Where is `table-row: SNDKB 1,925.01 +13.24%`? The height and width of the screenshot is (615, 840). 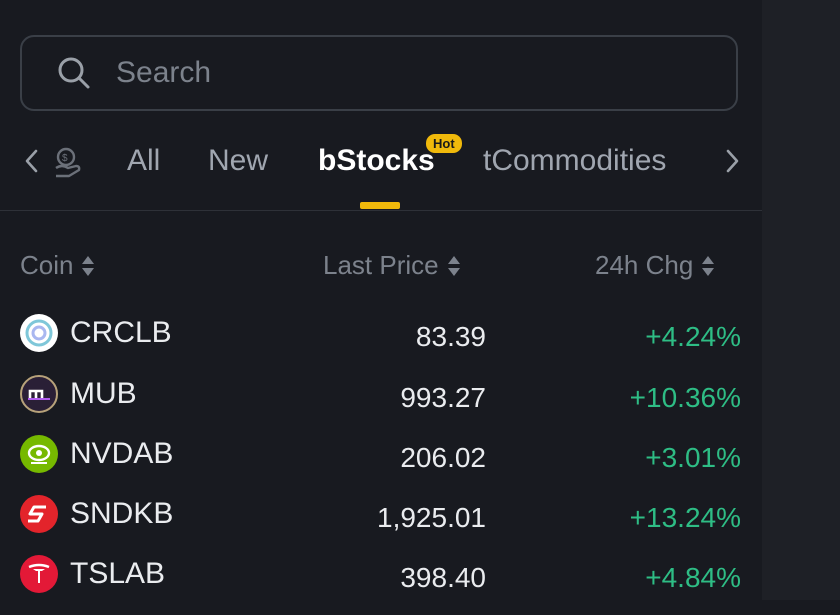
table-row: SNDKB 1,925.01 +13.24% is located at coordinates (381, 525).